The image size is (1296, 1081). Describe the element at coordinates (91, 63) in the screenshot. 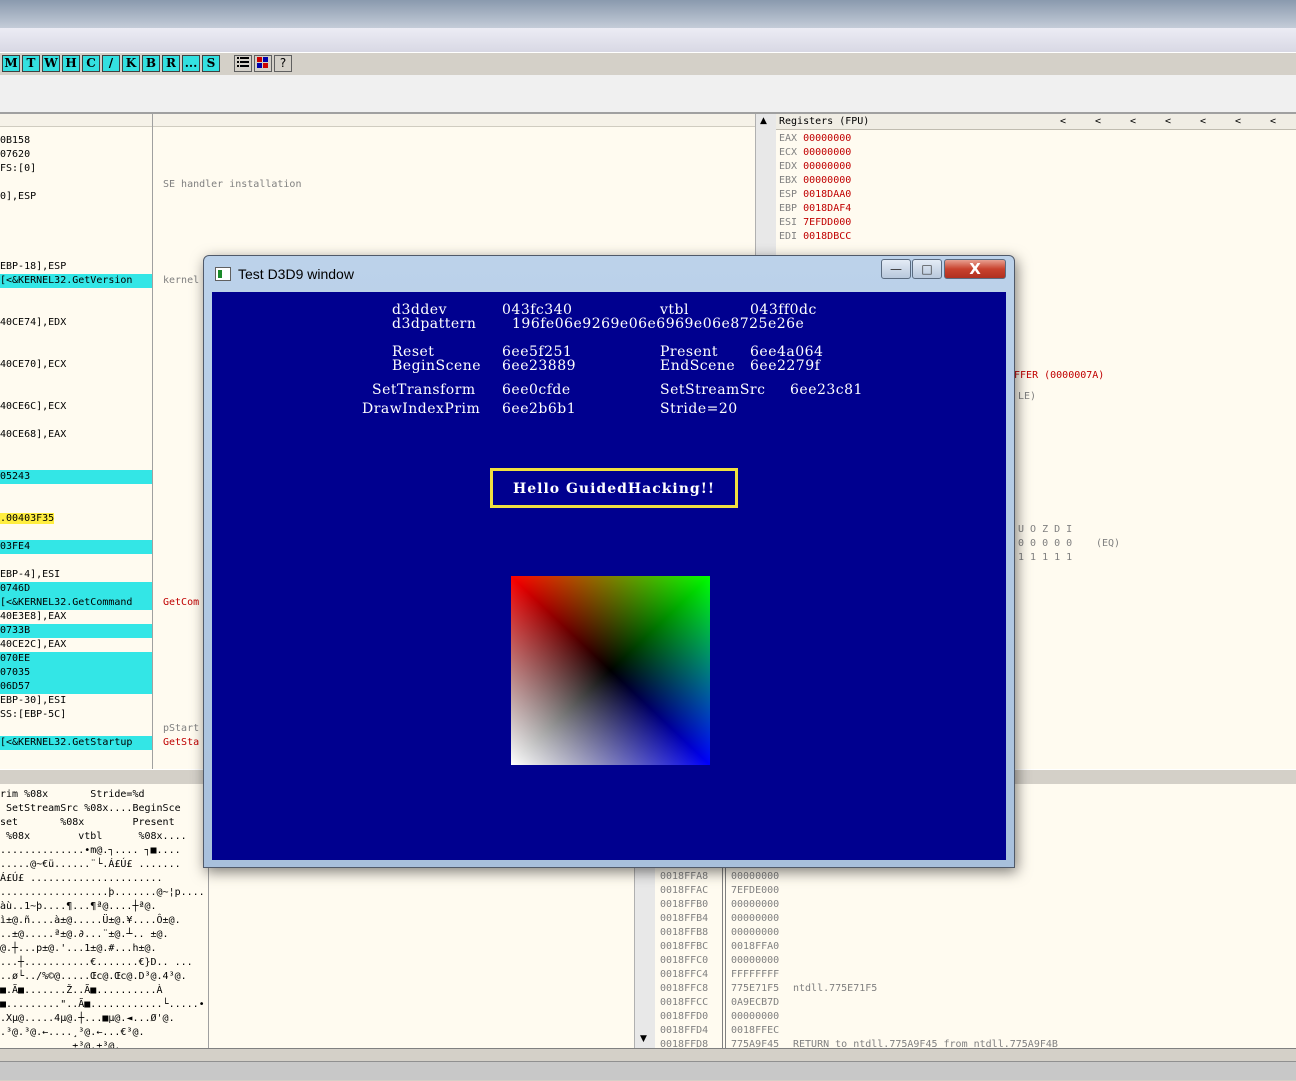

I see `toolbar-button-c: C` at that location.